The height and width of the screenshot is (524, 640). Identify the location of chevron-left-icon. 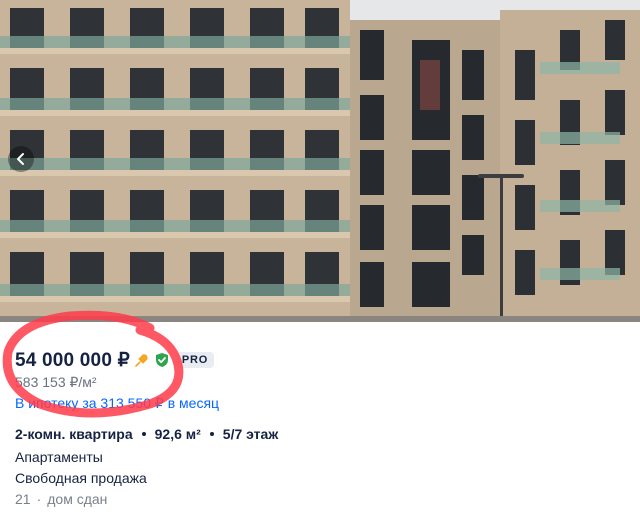
(20, 159).